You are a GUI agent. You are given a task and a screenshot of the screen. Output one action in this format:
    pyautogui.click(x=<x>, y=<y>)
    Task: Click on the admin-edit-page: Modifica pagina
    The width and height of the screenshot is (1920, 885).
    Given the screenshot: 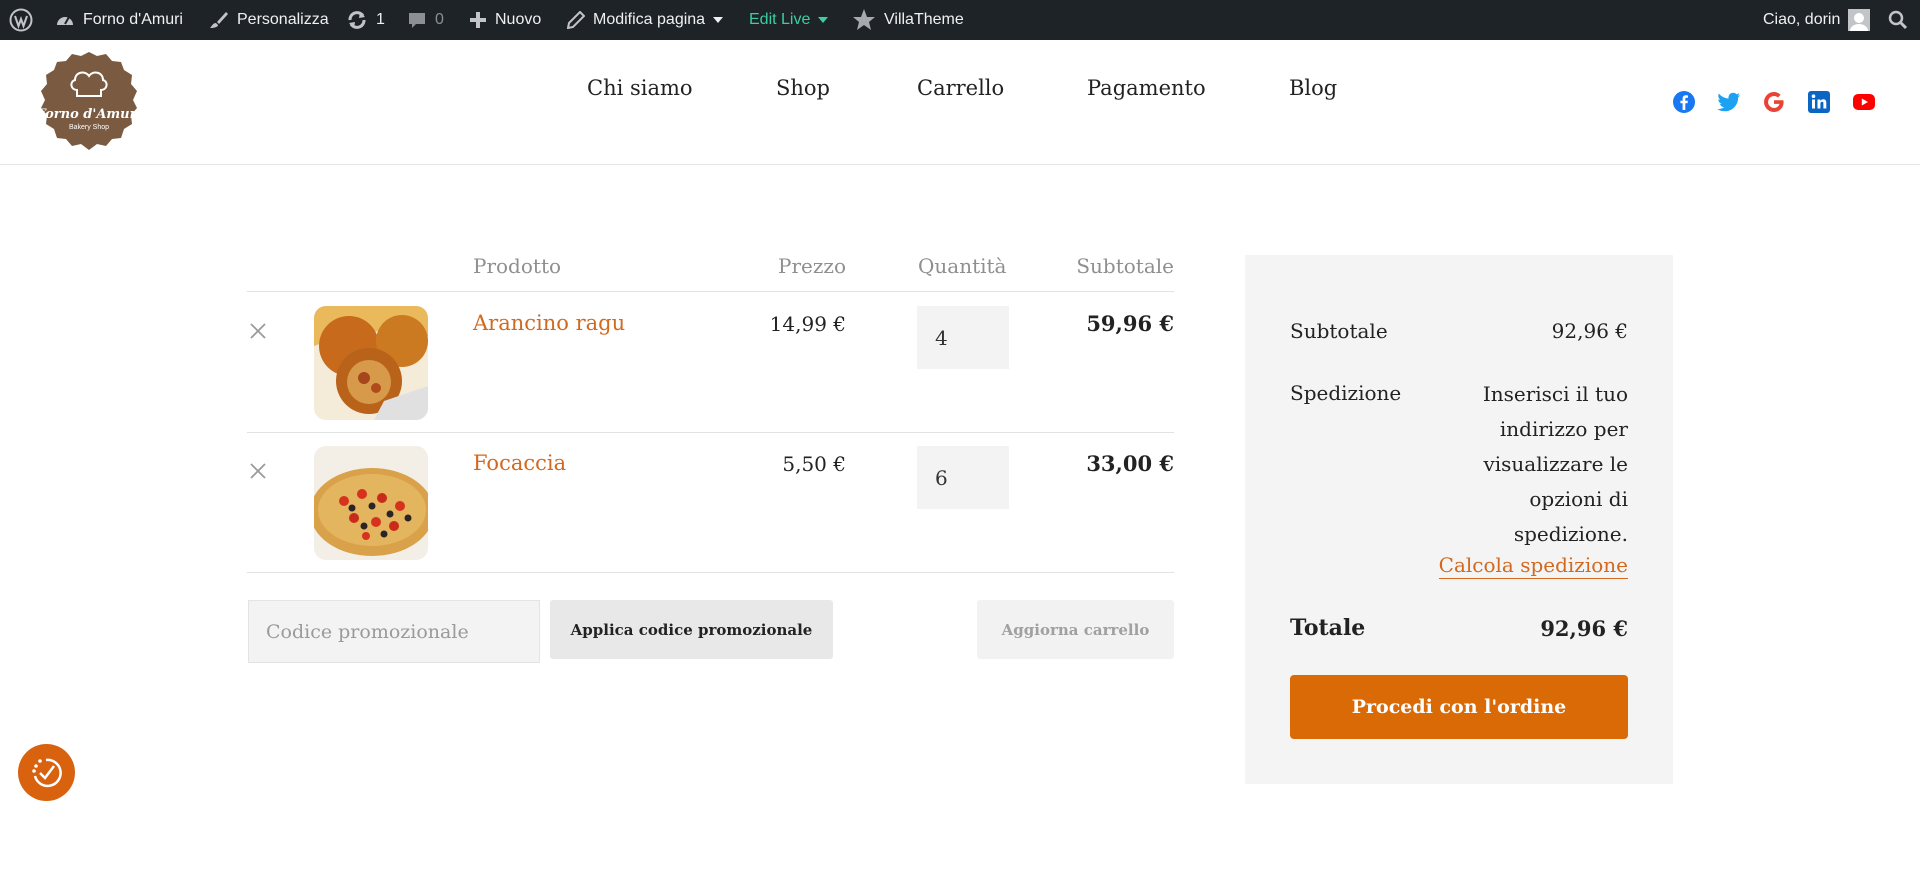 What is the action you would take?
    pyautogui.click(x=645, y=20)
    